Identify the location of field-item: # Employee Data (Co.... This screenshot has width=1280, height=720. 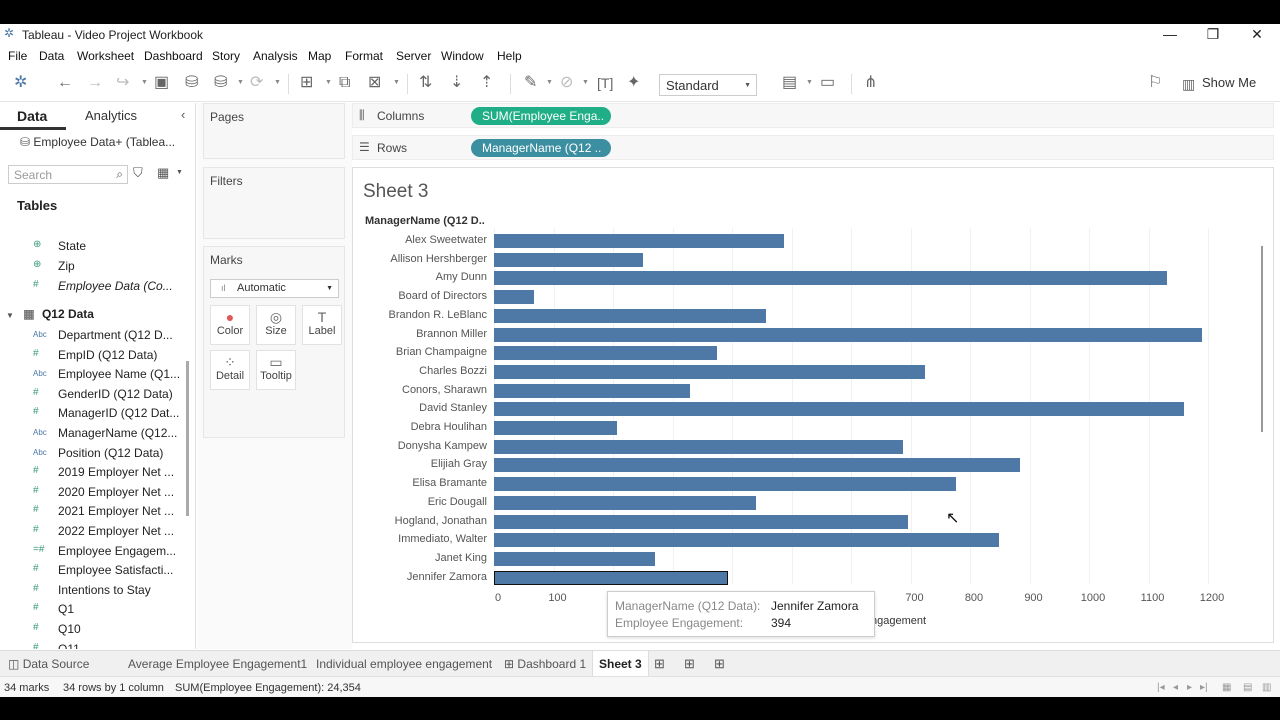
(89, 286).